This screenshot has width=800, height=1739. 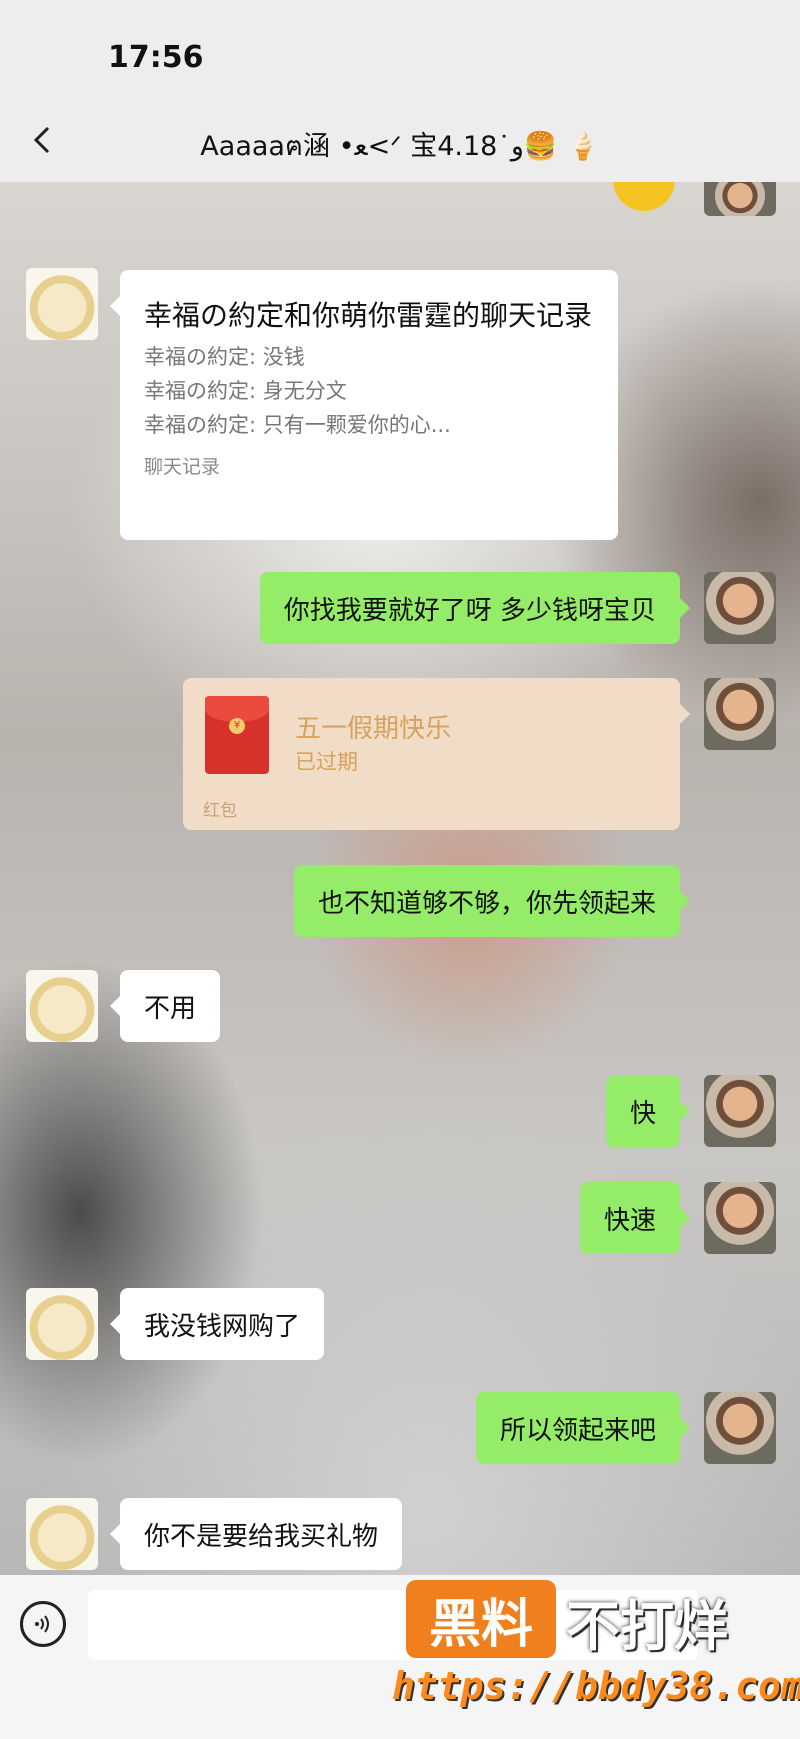 What do you see at coordinates (647, 1626) in the screenshot?
I see `watermark-text: 不打烊` at bounding box center [647, 1626].